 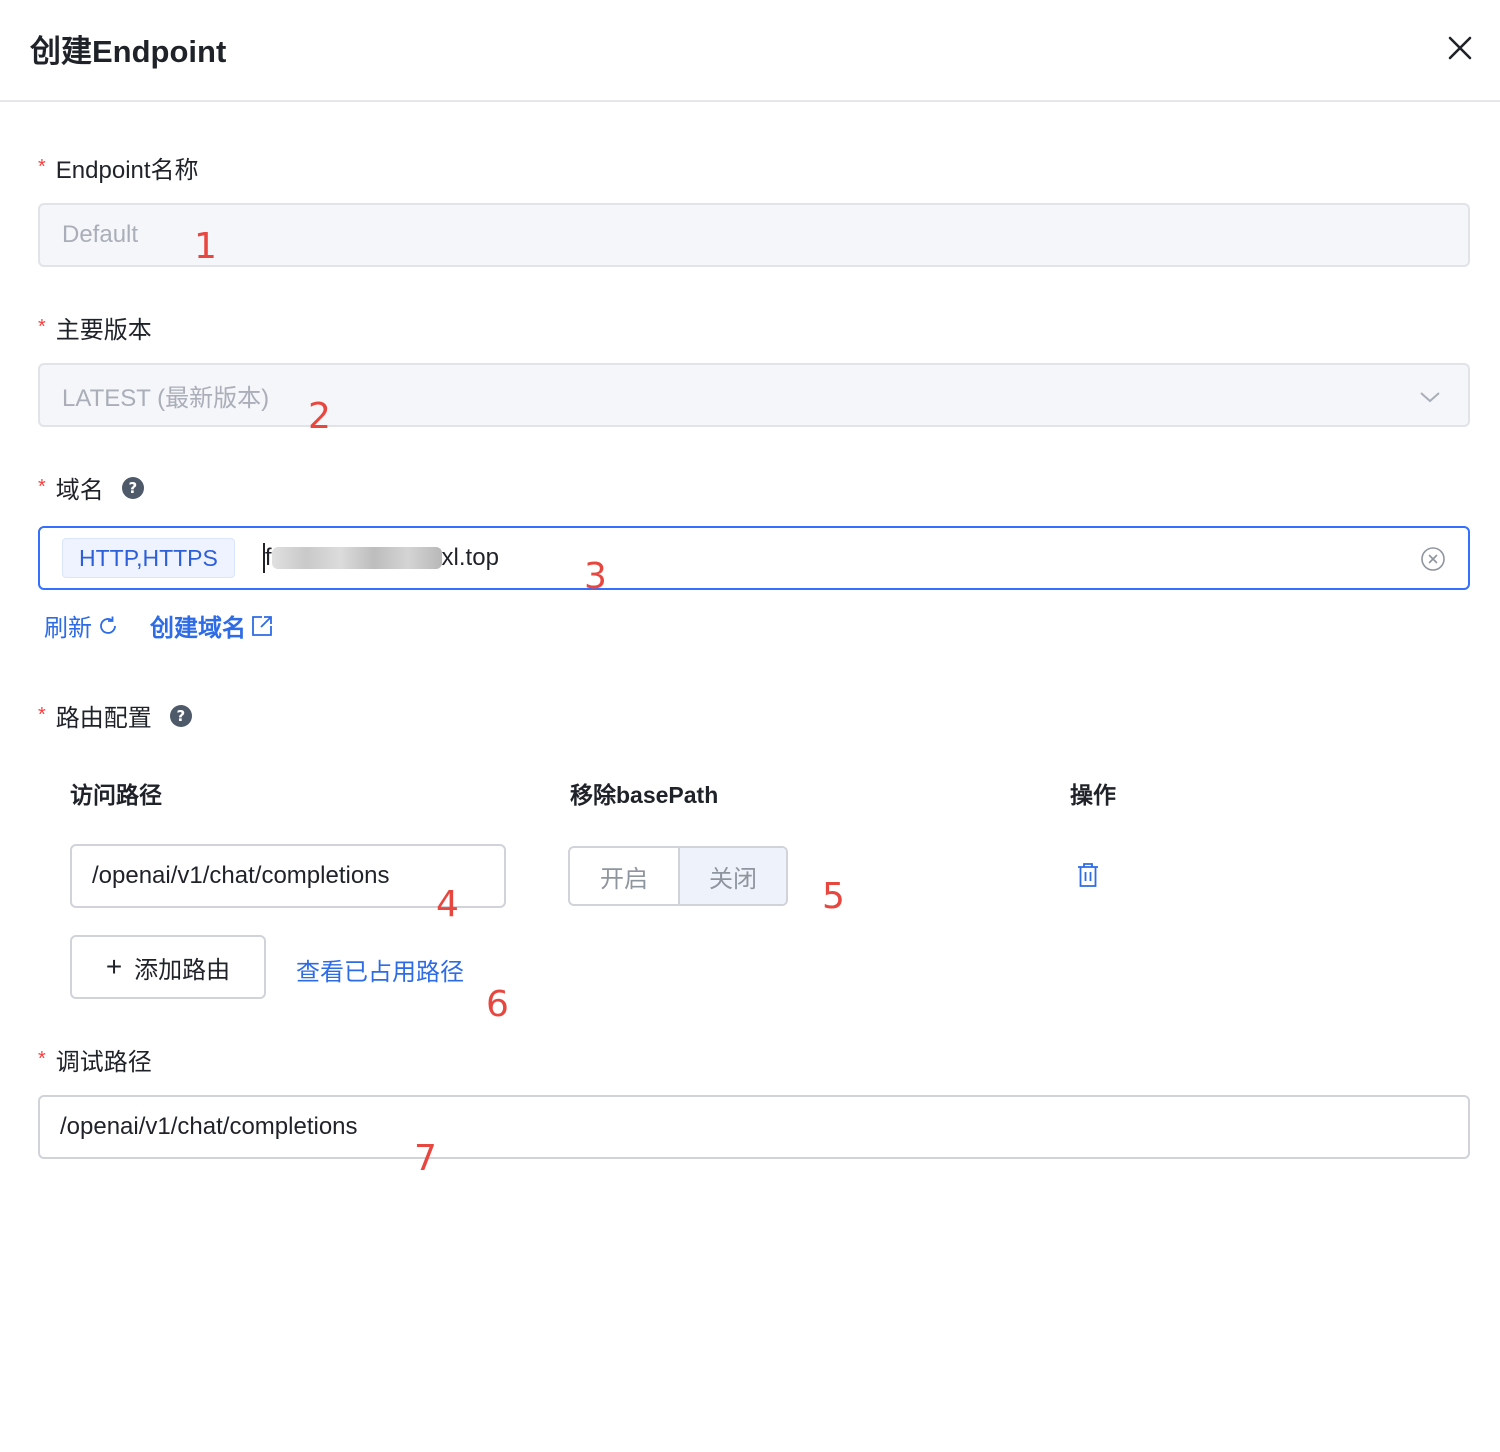 I want to click on annotation-4: 4, so click(x=447, y=904).